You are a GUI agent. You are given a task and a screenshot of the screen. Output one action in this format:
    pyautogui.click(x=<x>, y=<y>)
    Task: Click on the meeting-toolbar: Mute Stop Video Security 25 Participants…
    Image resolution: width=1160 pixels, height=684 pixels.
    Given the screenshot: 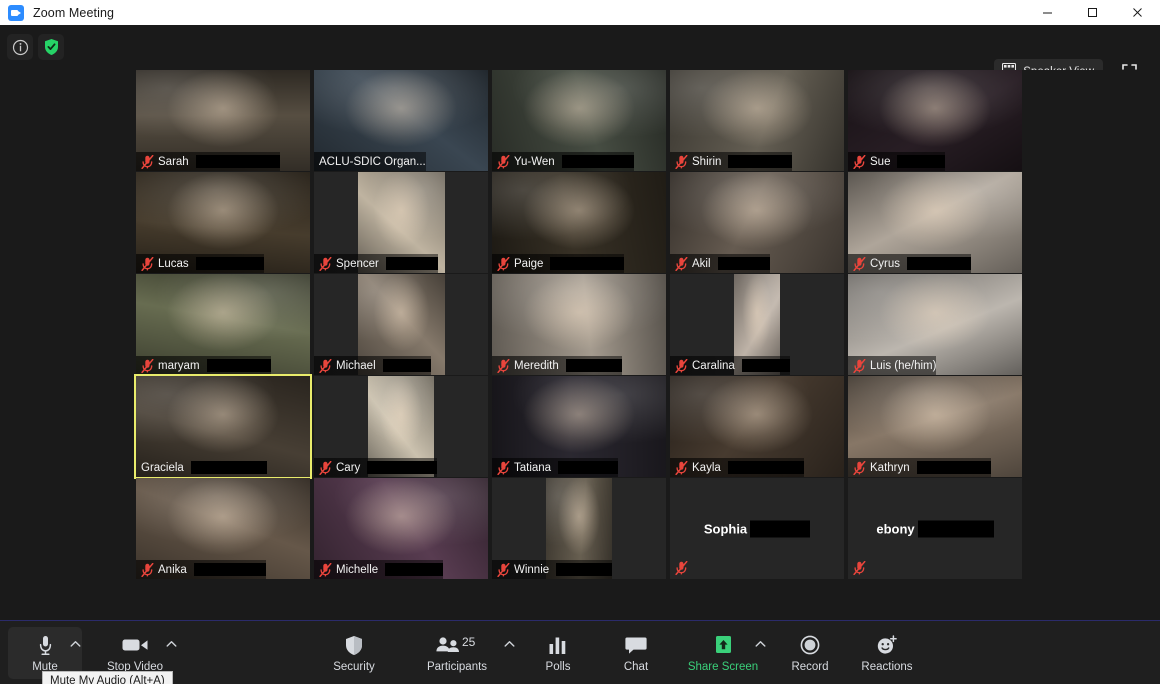 What is the action you would take?
    pyautogui.click(x=580, y=652)
    